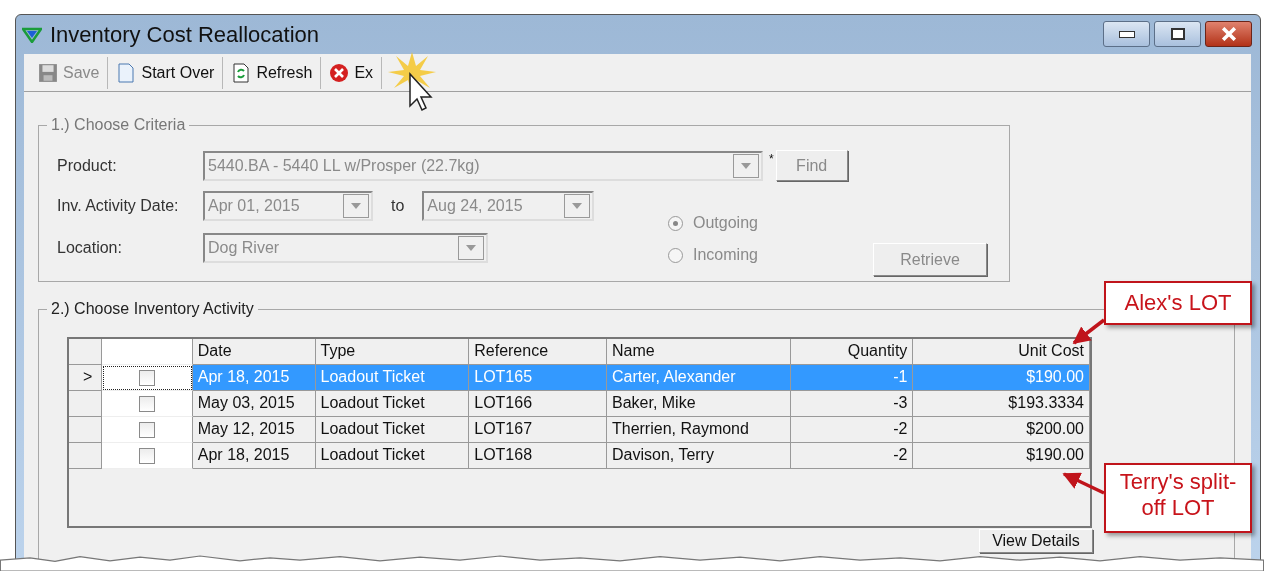 The image size is (1264, 571). I want to click on toolbar-button: Ex, so click(351, 72).